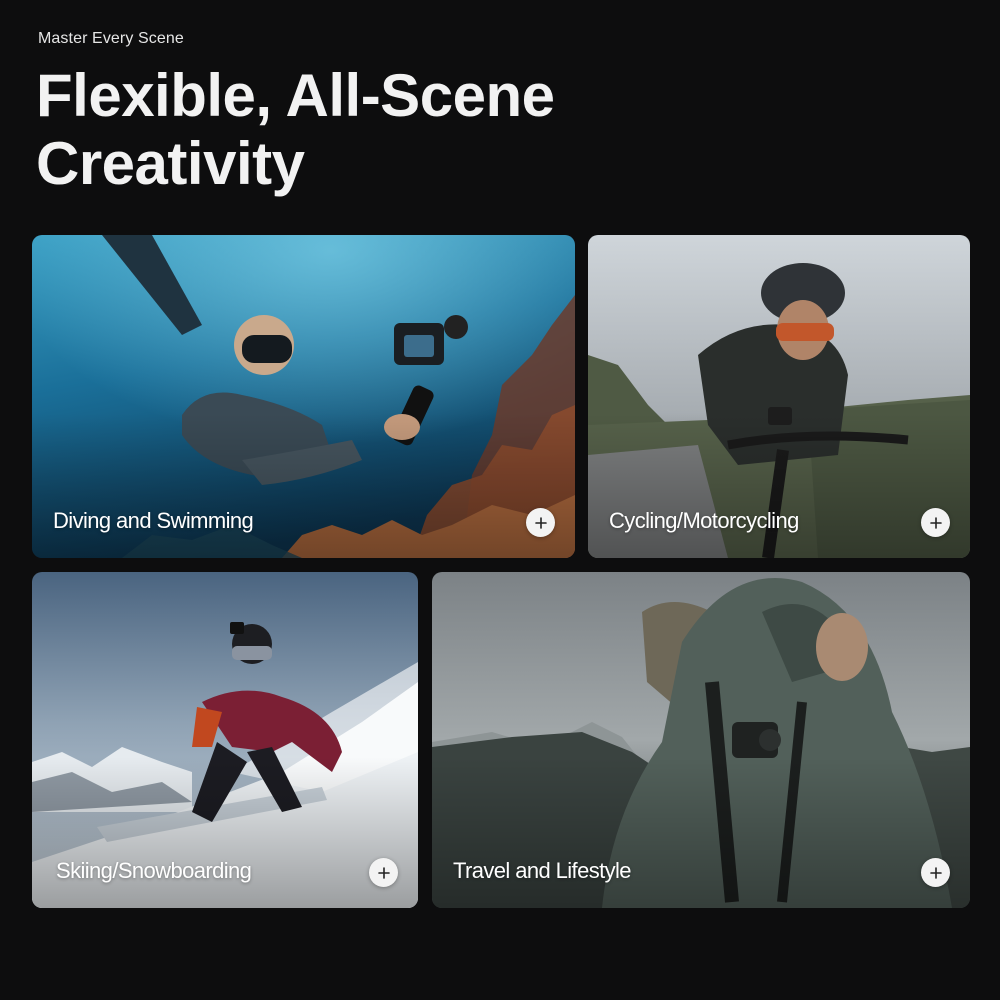 This screenshot has height=1000, width=1000. What do you see at coordinates (153, 520) in the screenshot?
I see `scene-card-label: Diving and Swimming` at bounding box center [153, 520].